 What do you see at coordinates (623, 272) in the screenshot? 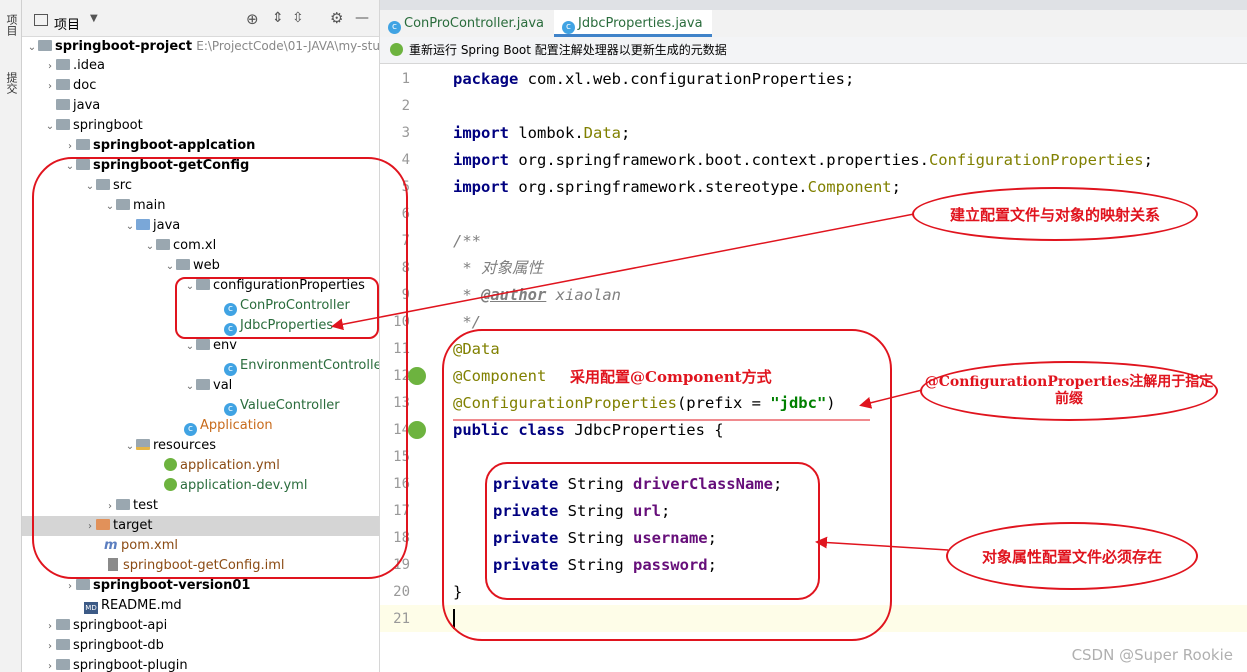
I see `arrow-mapping` at bounding box center [623, 272].